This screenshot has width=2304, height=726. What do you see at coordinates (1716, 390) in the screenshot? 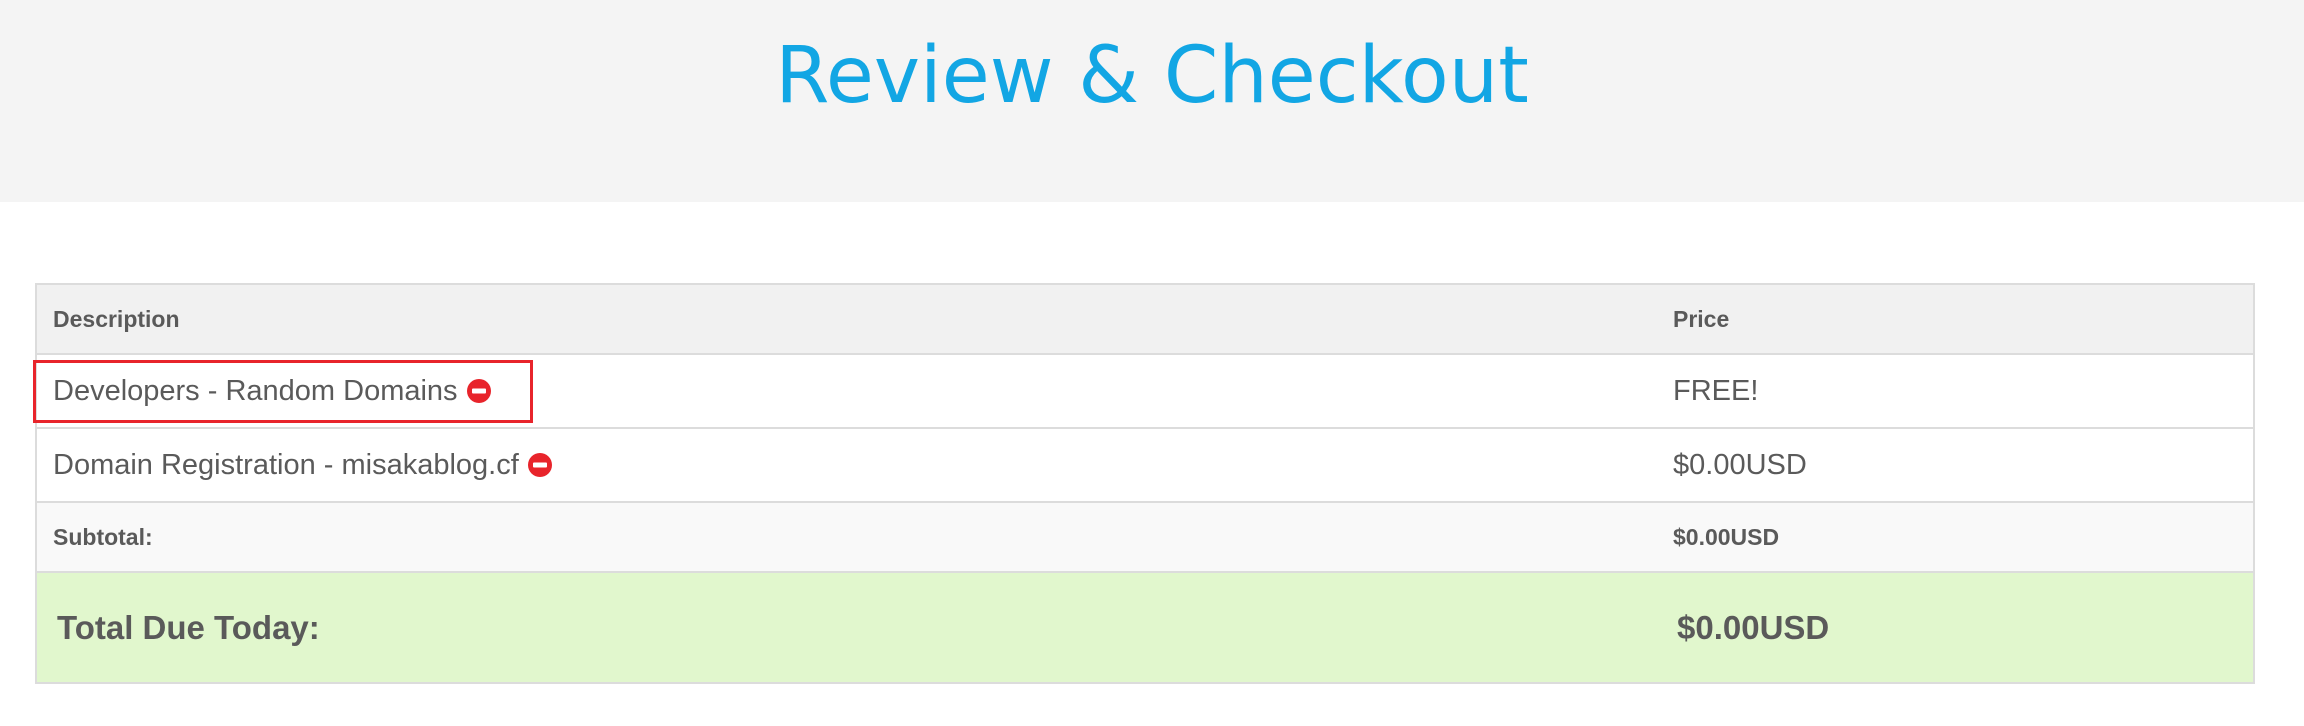
I see `item-price: FREE!` at bounding box center [1716, 390].